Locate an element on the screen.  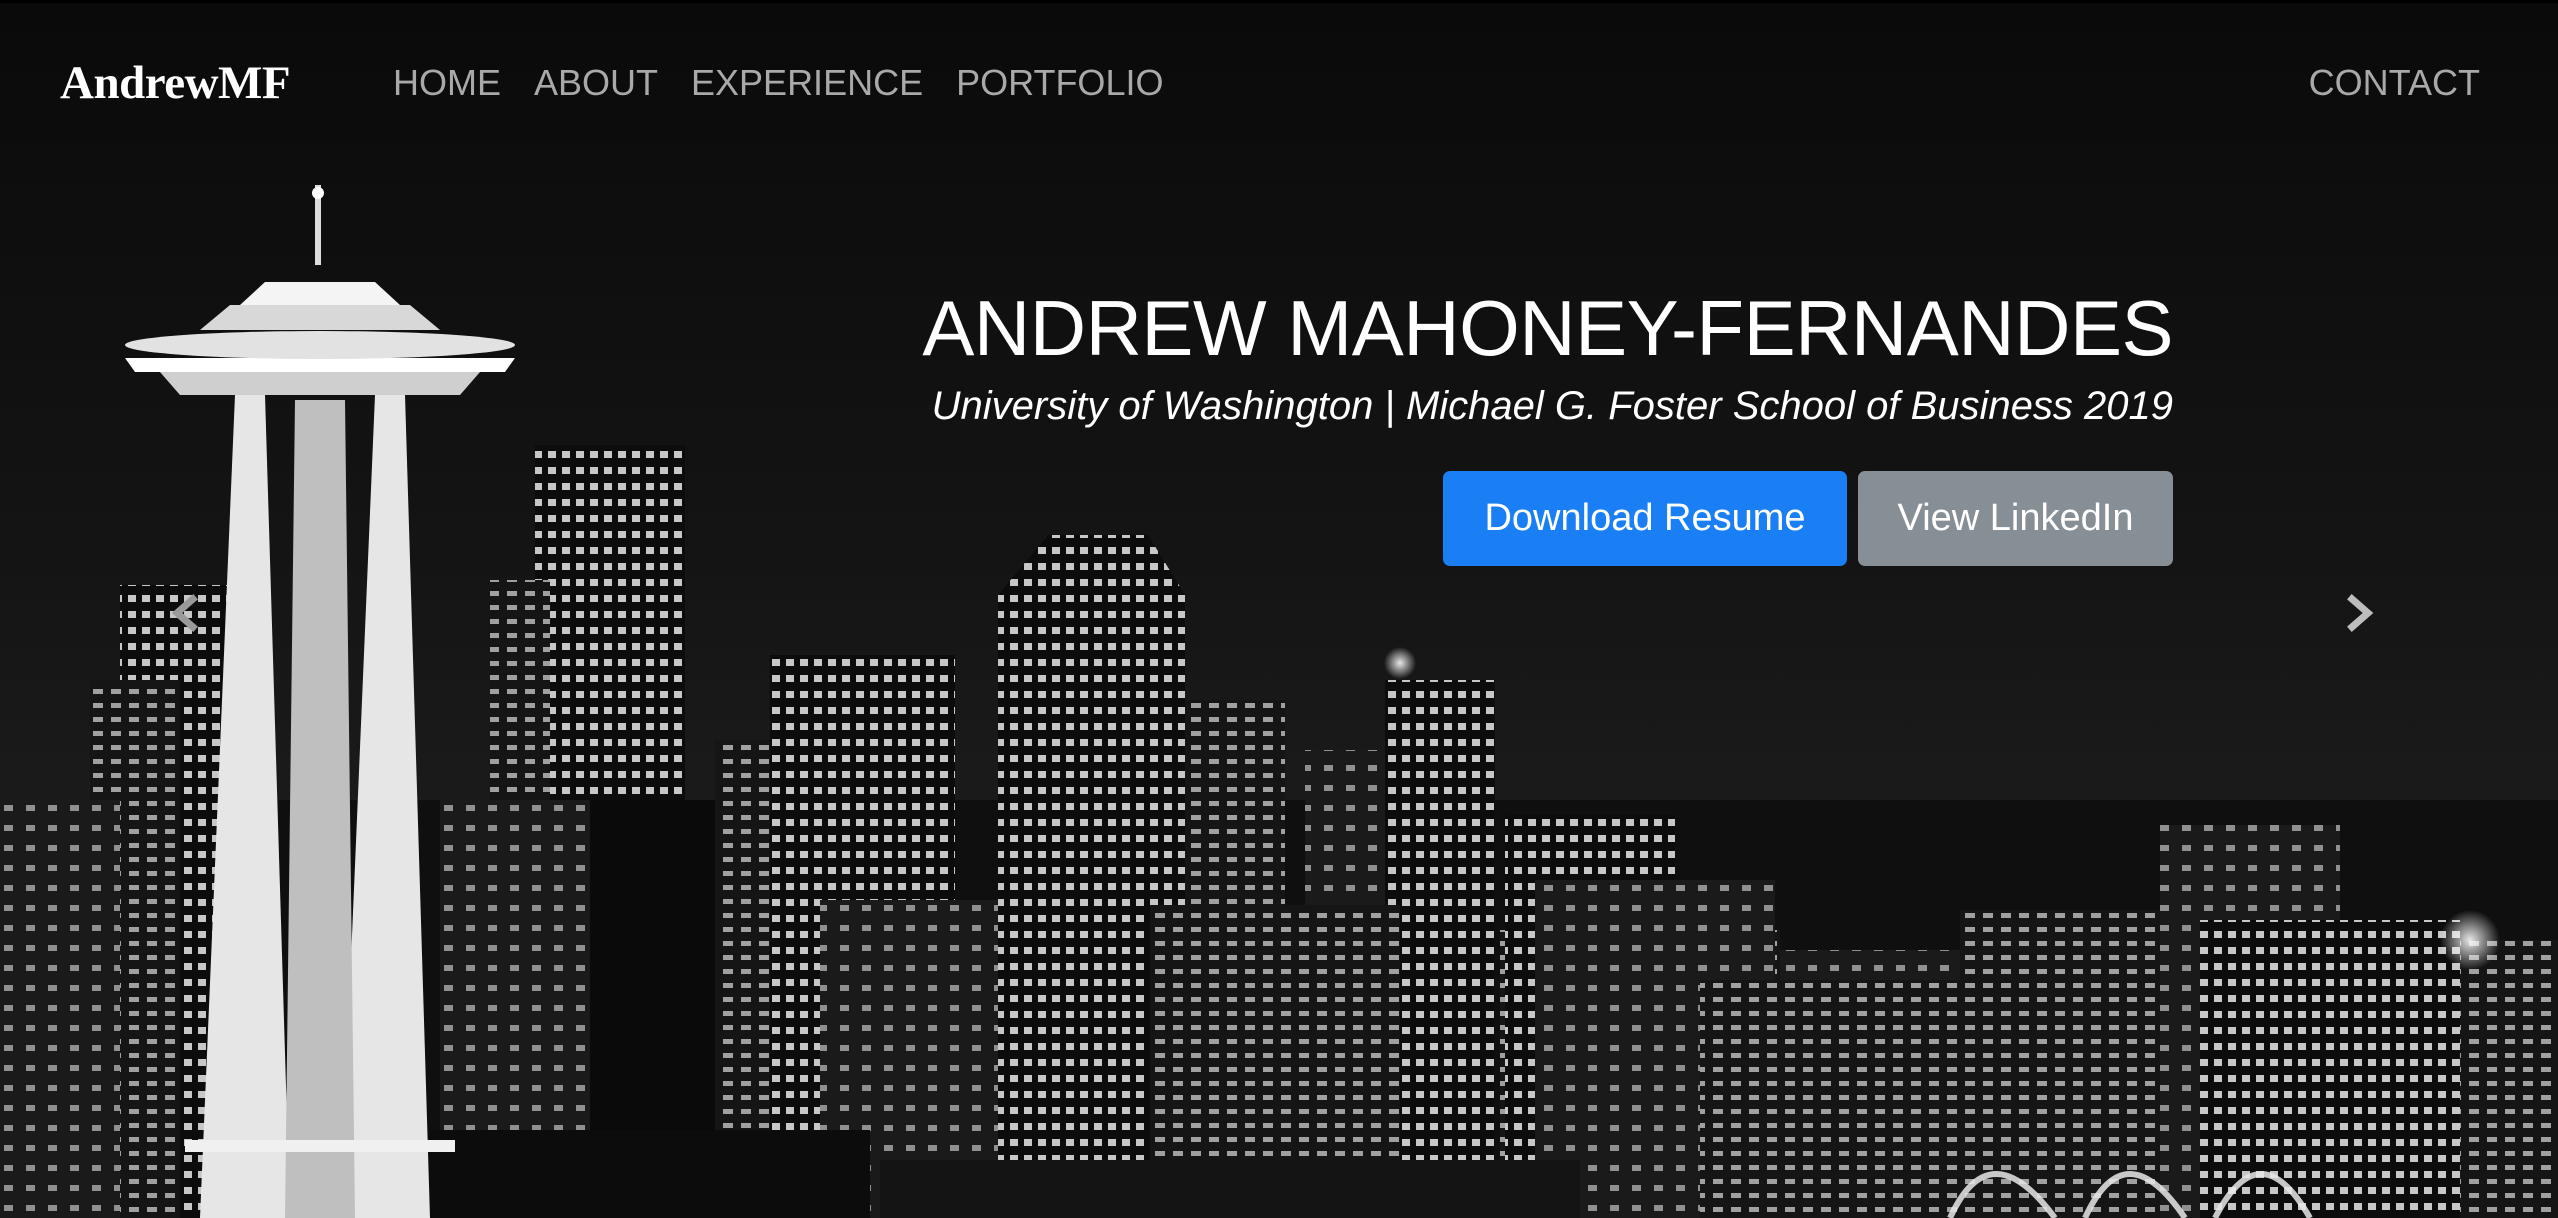
view-linkedin-button: View LinkedIn is located at coordinates (2015, 518).